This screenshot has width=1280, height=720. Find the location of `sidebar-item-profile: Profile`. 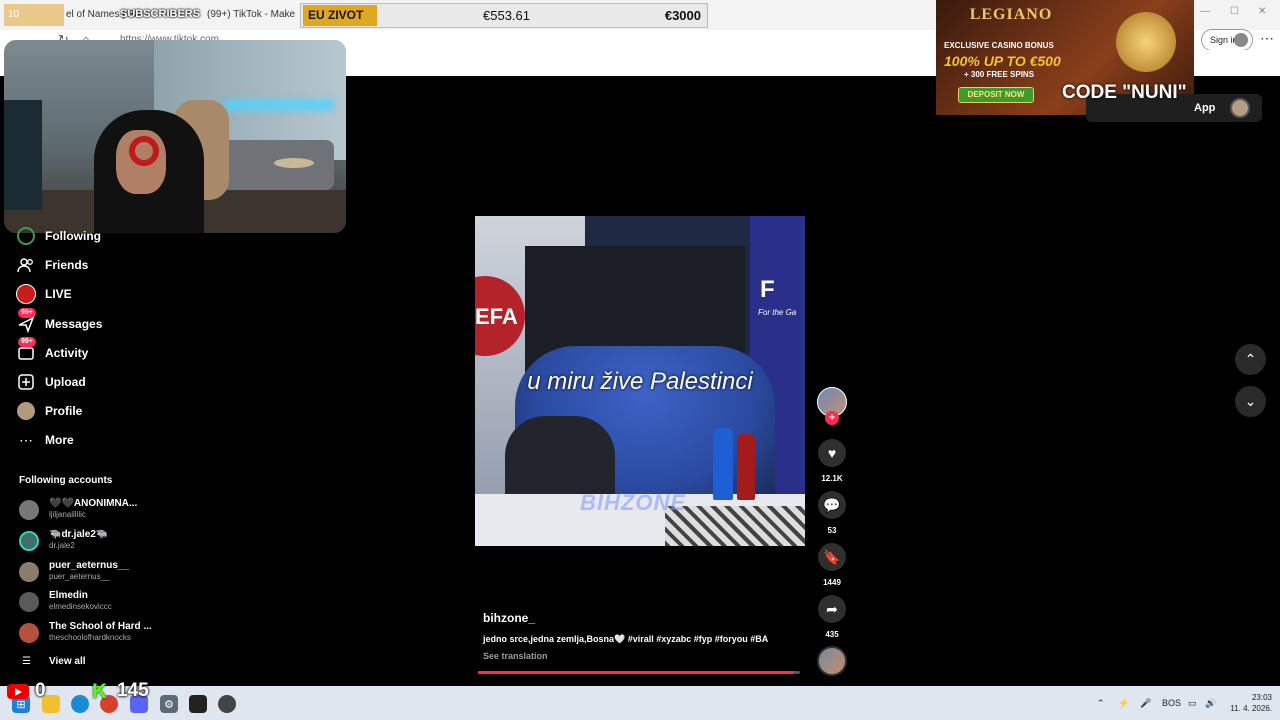

sidebar-item-profile: Profile is located at coordinates (49, 411).